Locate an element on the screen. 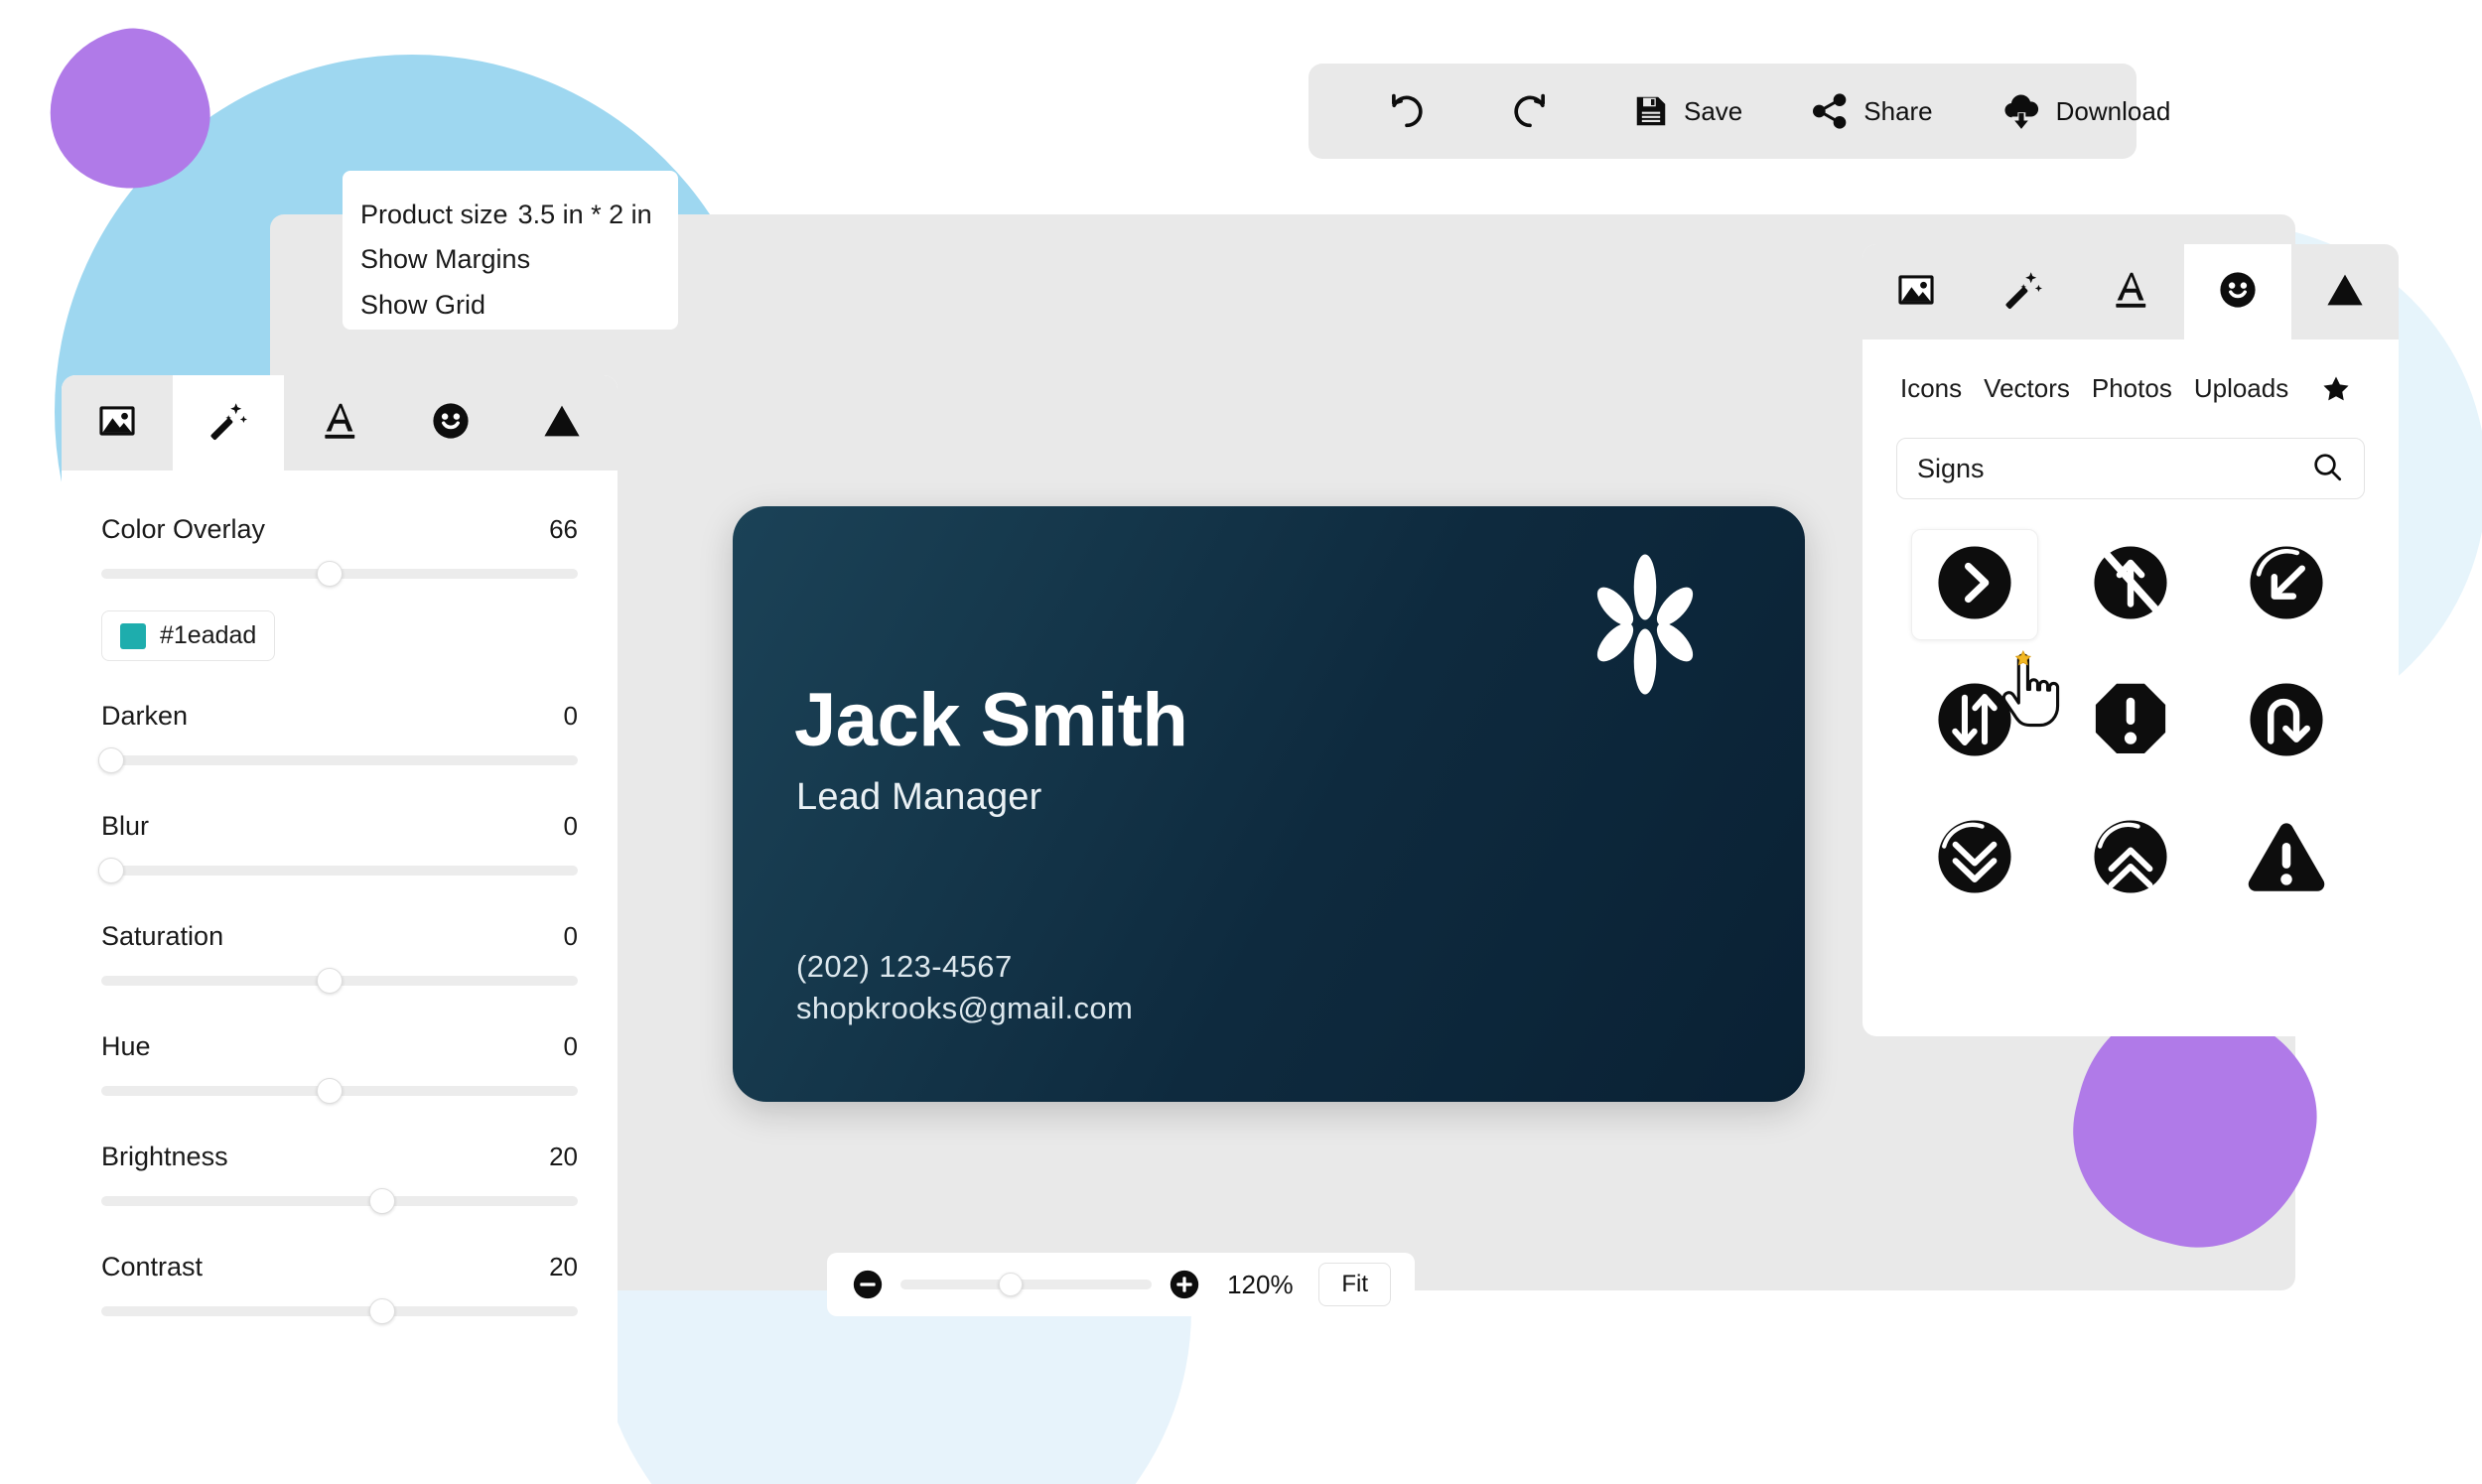  zoom-slider-knob is located at coordinates (1011, 1284).